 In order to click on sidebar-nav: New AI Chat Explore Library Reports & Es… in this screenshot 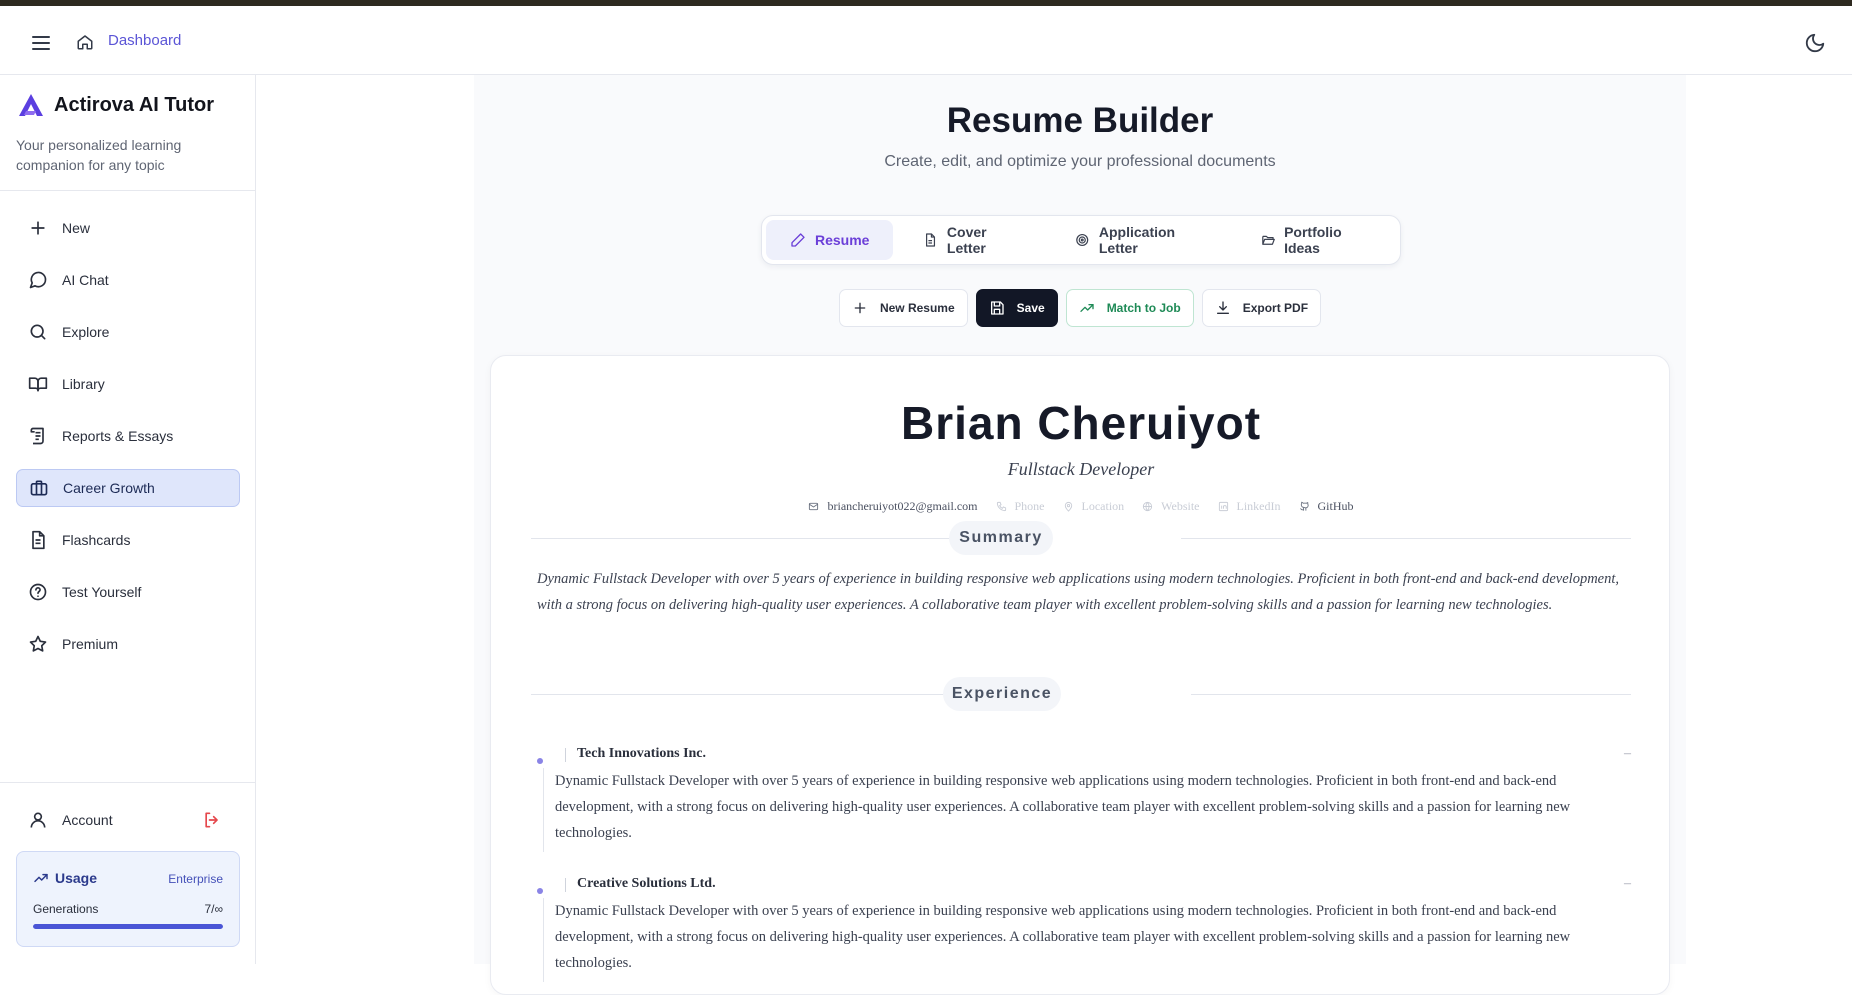, I will do `click(128, 443)`.